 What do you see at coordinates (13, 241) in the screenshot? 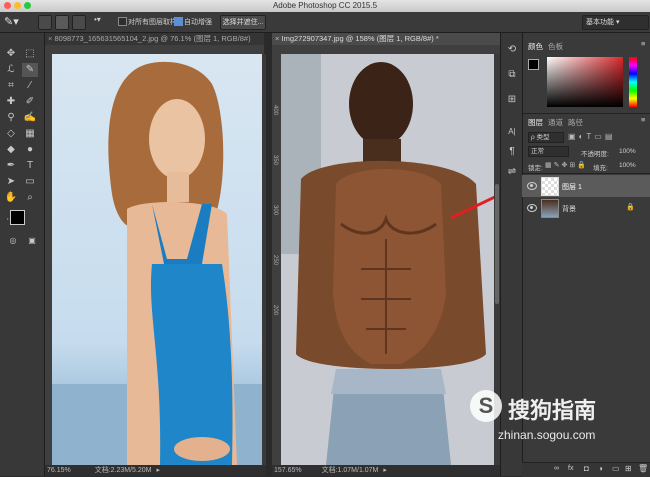
I see `quick-mask-icon: ◎` at bounding box center [13, 241].